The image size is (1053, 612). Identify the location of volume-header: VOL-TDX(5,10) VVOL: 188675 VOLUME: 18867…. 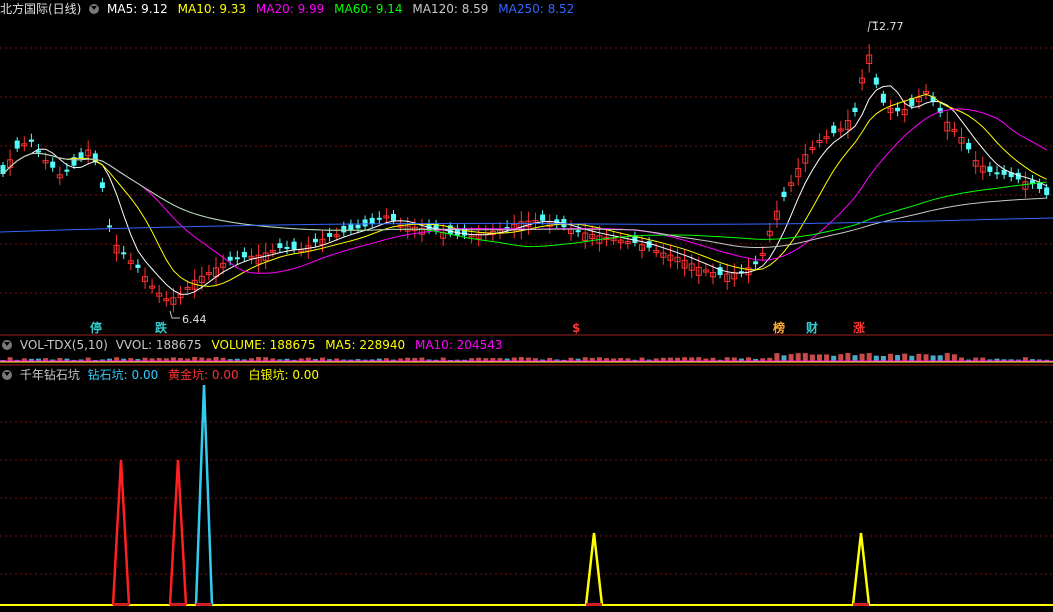
(254, 345).